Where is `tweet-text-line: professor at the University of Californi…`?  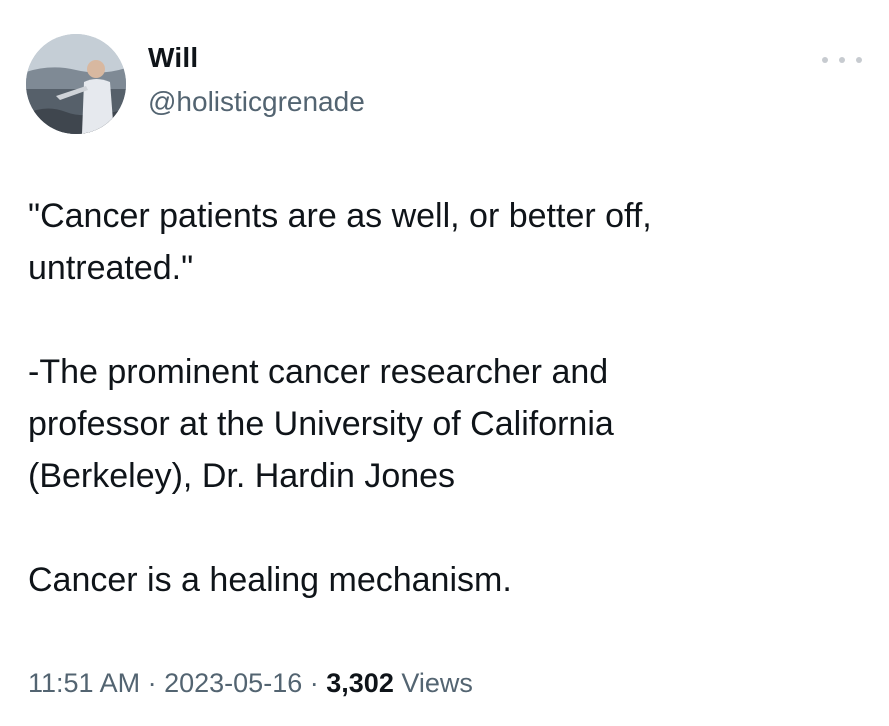 tweet-text-line: professor at the University of Californi… is located at coordinates (321, 424).